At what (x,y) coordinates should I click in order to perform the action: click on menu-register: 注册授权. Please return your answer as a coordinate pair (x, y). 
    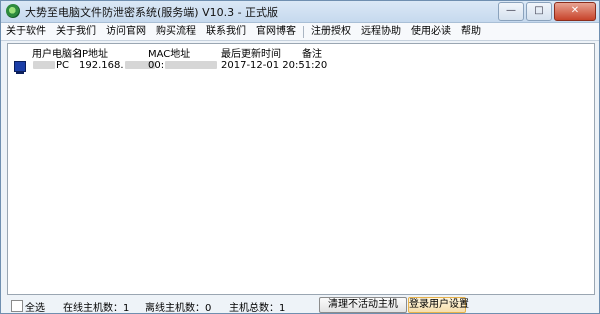
    Looking at the image, I should click on (331, 32).